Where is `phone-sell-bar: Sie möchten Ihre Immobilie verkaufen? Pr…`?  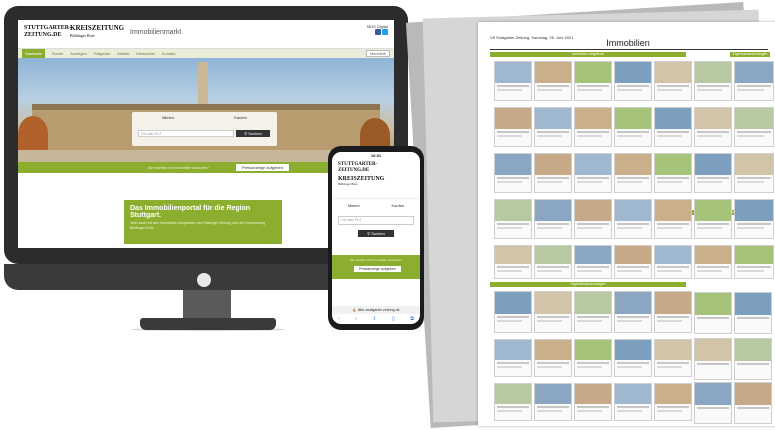 phone-sell-bar: Sie möchten Ihre Immobilie verkaufen? Pr… is located at coordinates (376, 267).